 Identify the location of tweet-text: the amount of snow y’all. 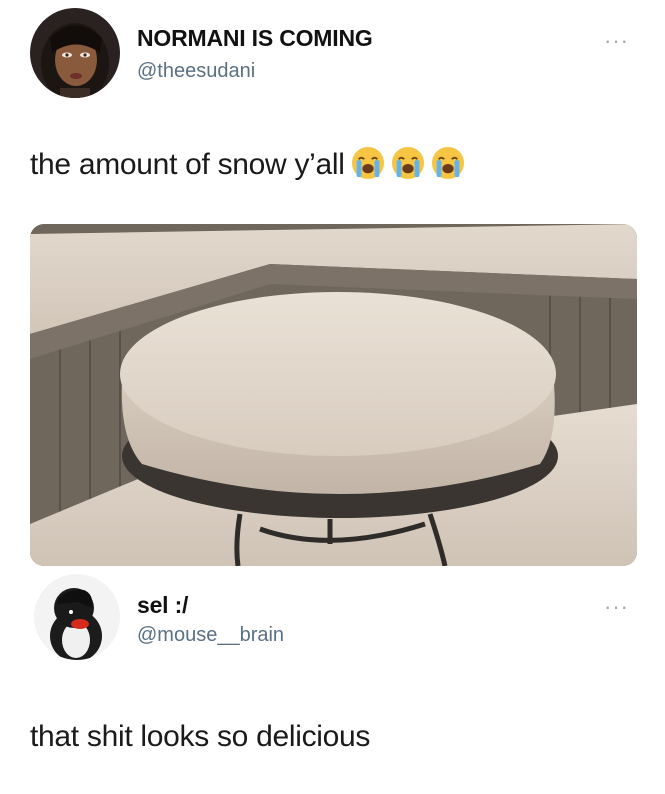
(247, 164).